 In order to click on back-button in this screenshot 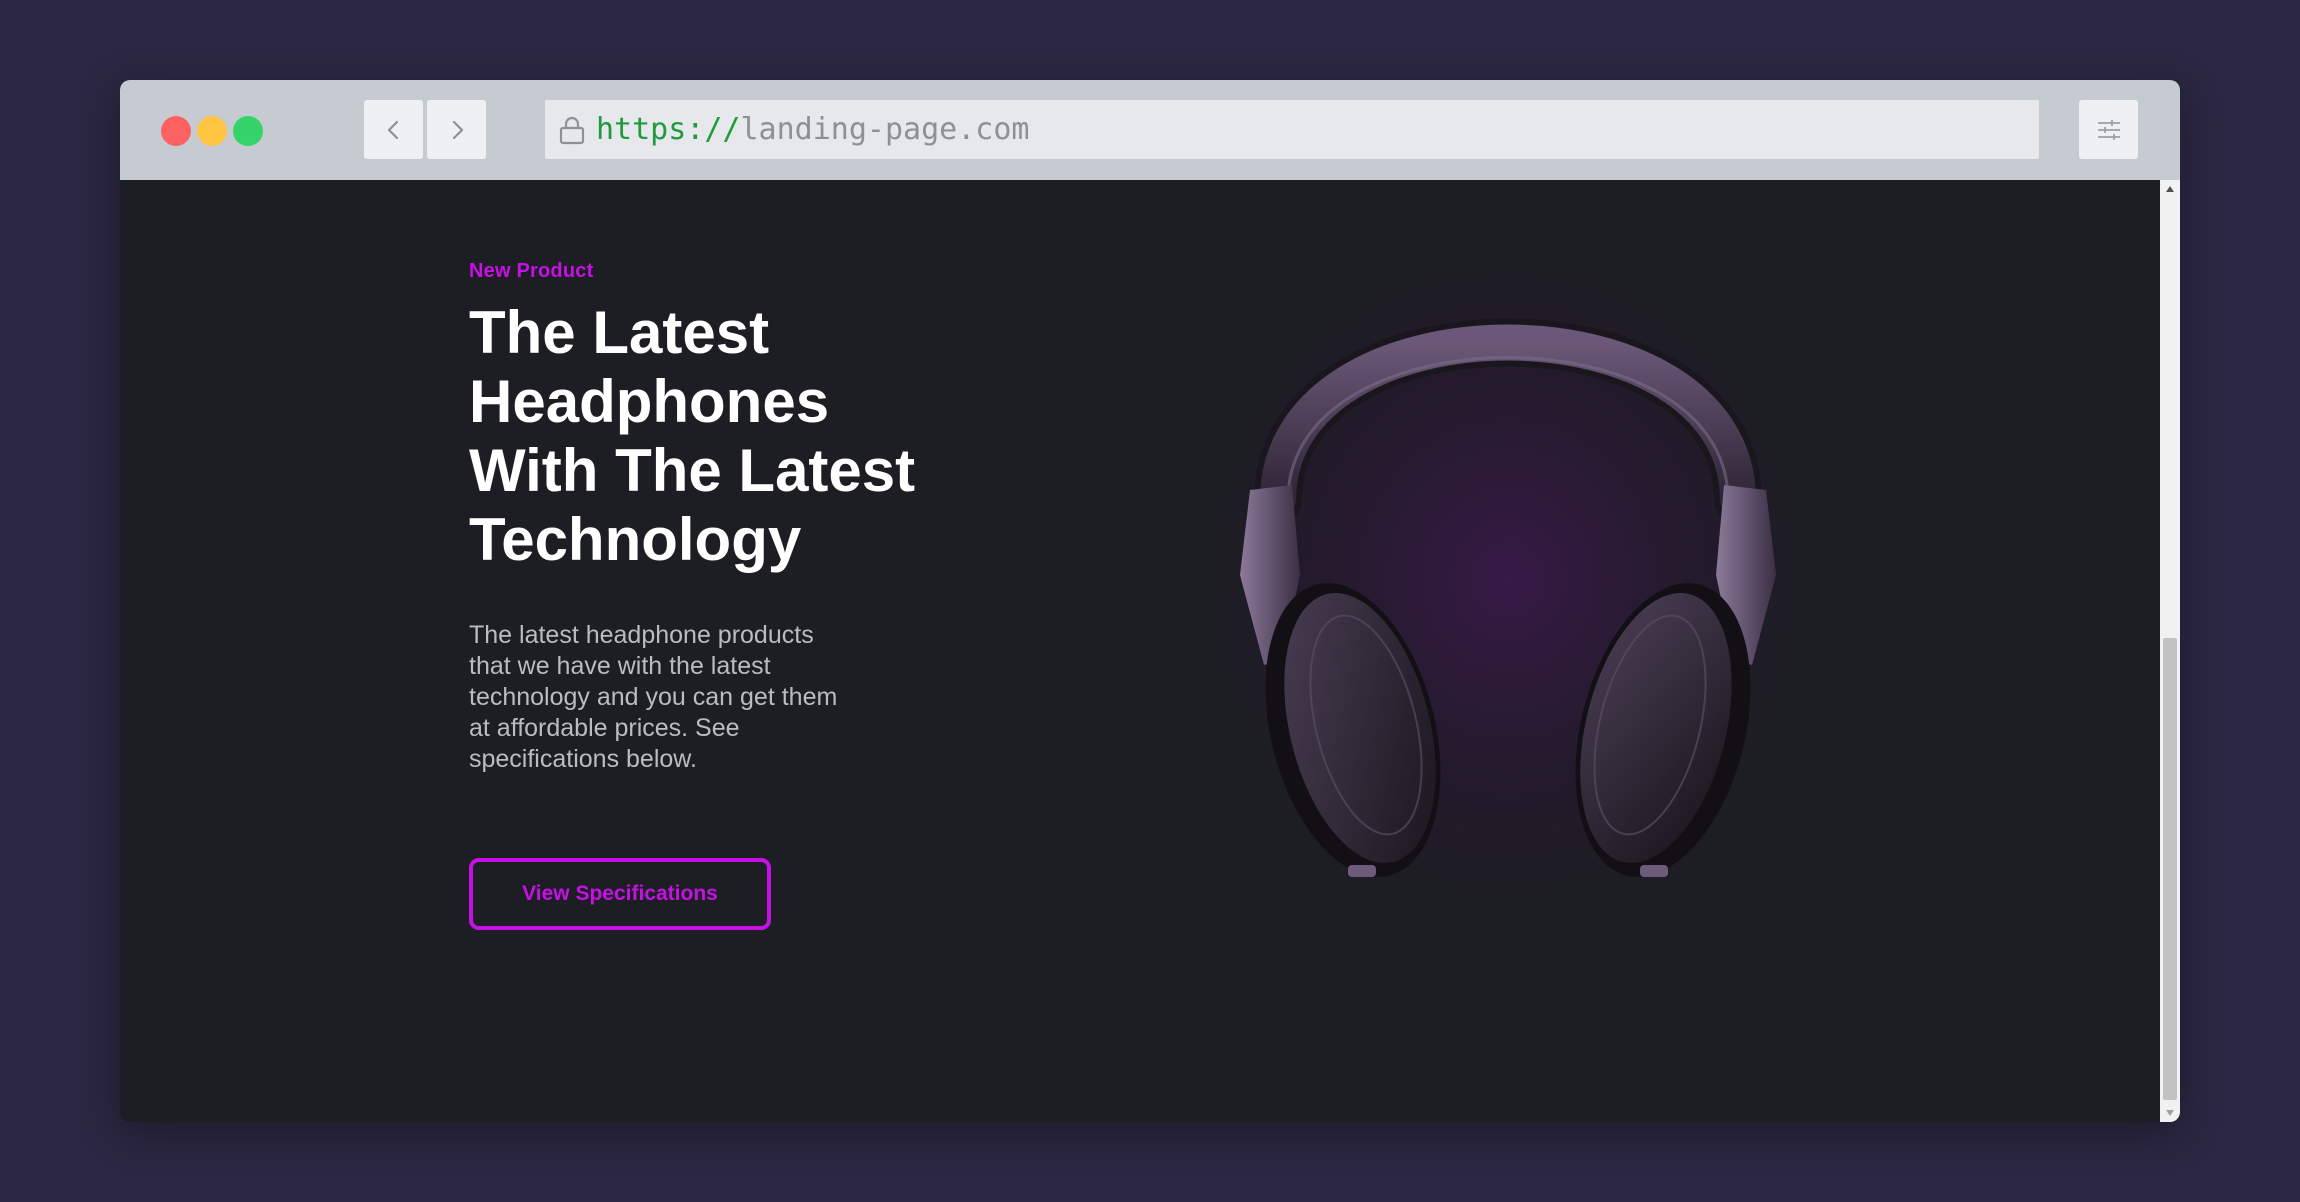, I will do `click(393, 129)`.